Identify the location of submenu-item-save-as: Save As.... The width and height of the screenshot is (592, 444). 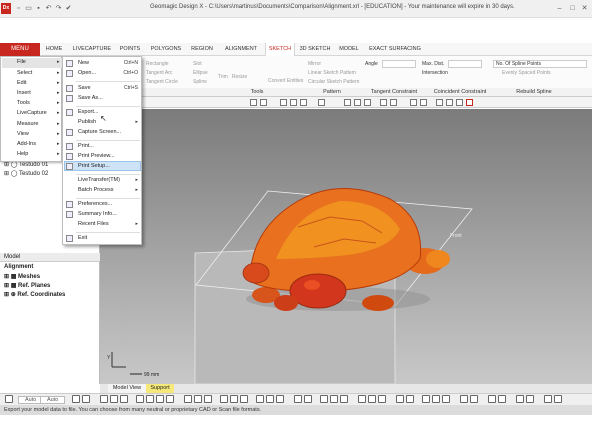
(90, 98).